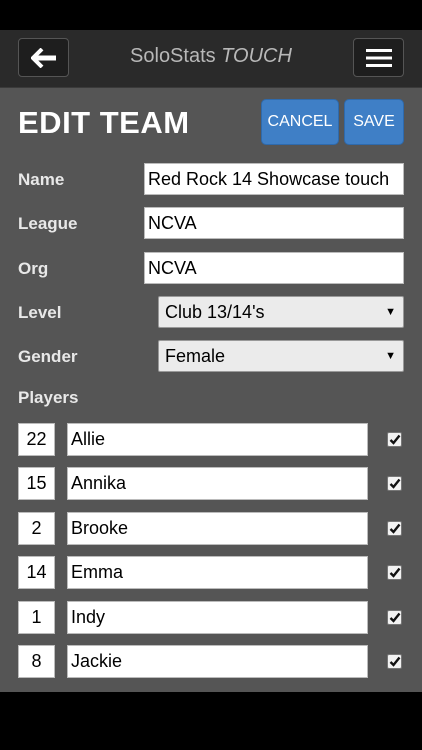 This screenshot has height=750, width=422. I want to click on player-name-input: Emma, so click(217, 572).